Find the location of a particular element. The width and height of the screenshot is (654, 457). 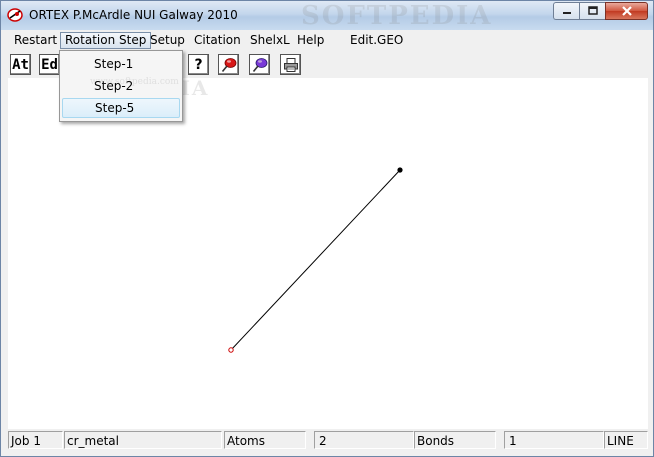

status-atoms-label: Atoms is located at coordinates (265, 440).